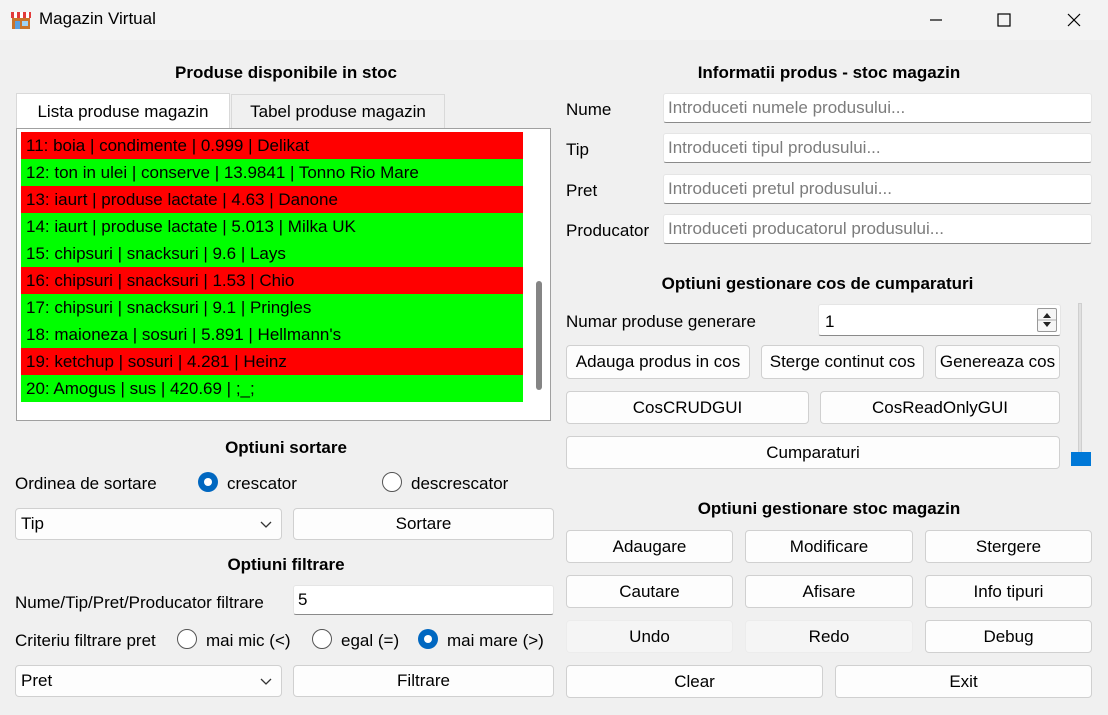 This screenshot has width=1108, height=715. I want to click on vertical-slider-track, so click(1080, 380).